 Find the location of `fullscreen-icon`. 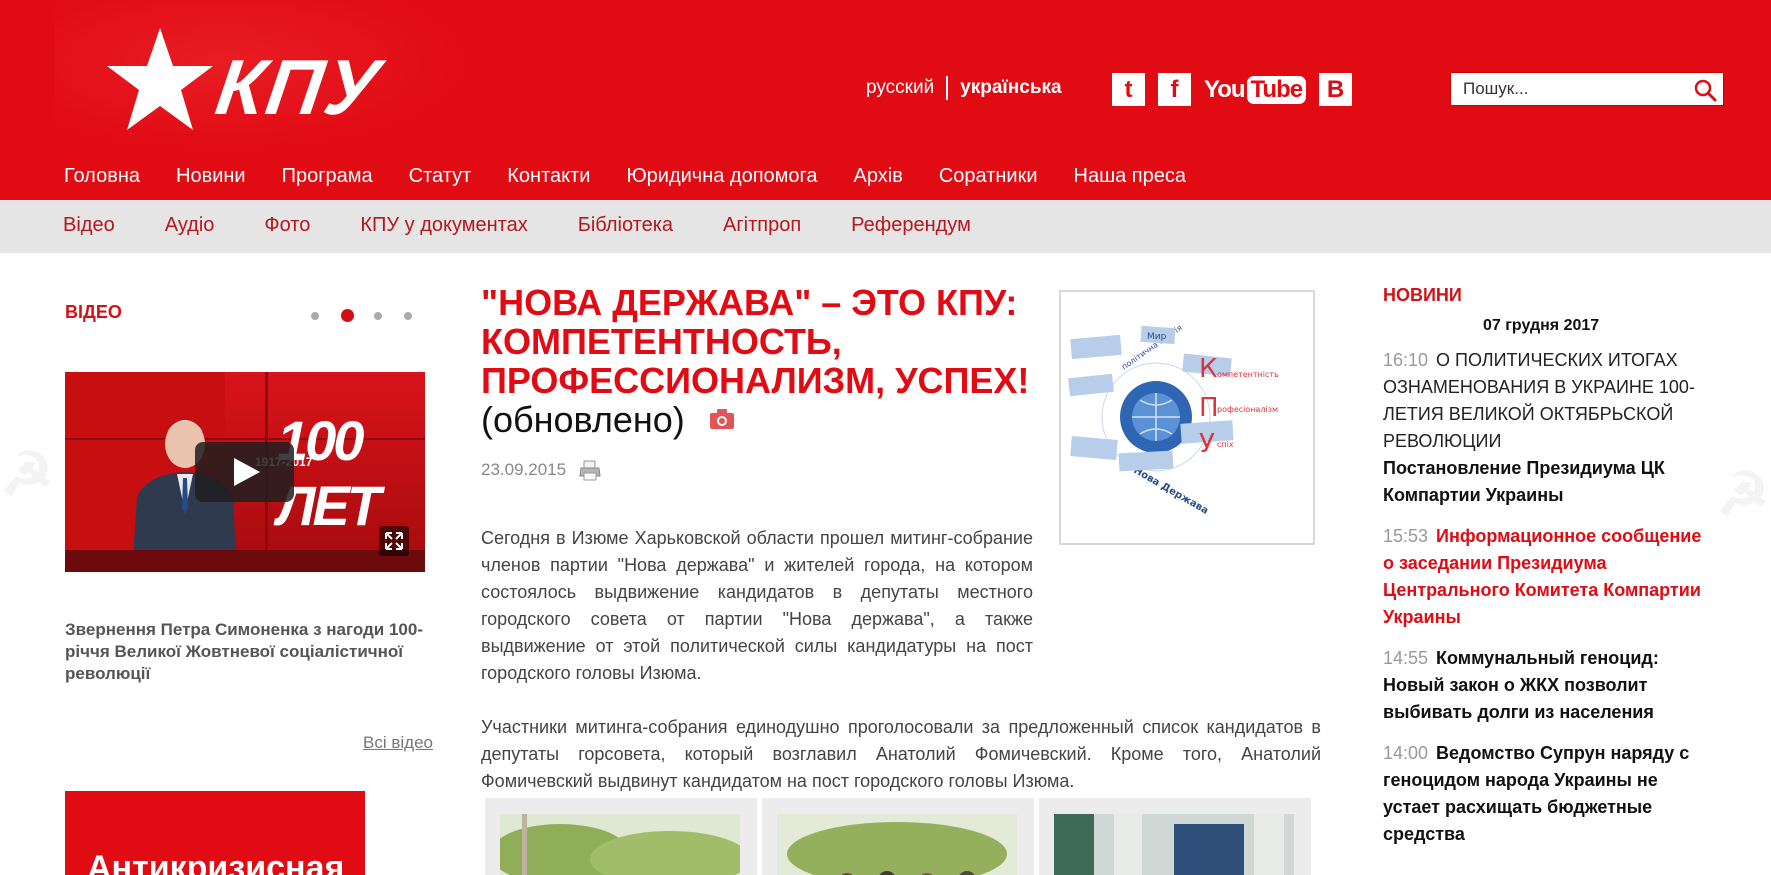

fullscreen-icon is located at coordinates (394, 541).